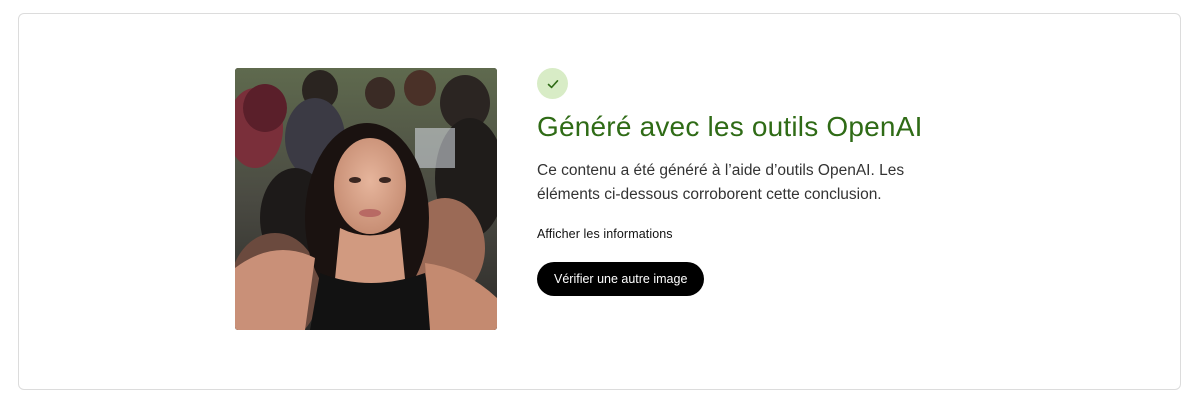 The image size is (1199, 409). What do you see at coordinates (621, 279) in the screenshot?
I see `verify-another-image-button: Vérifier une autre image` at bounding box center [621, 279].